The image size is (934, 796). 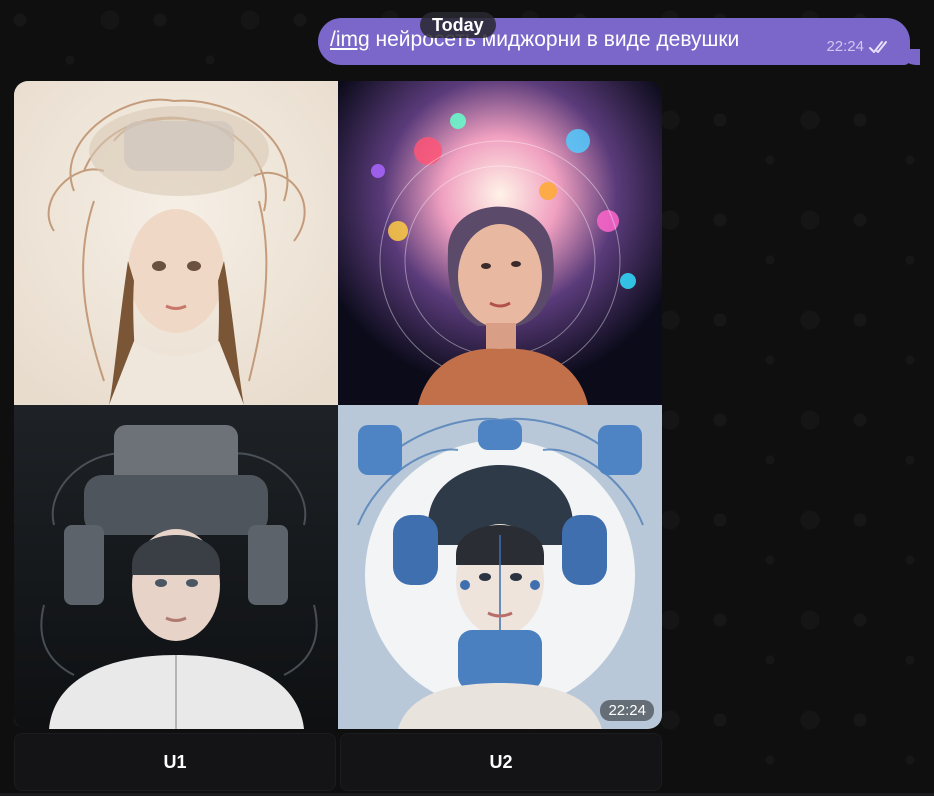 I want to click on bubble-tail, so click(x=910, y=57).